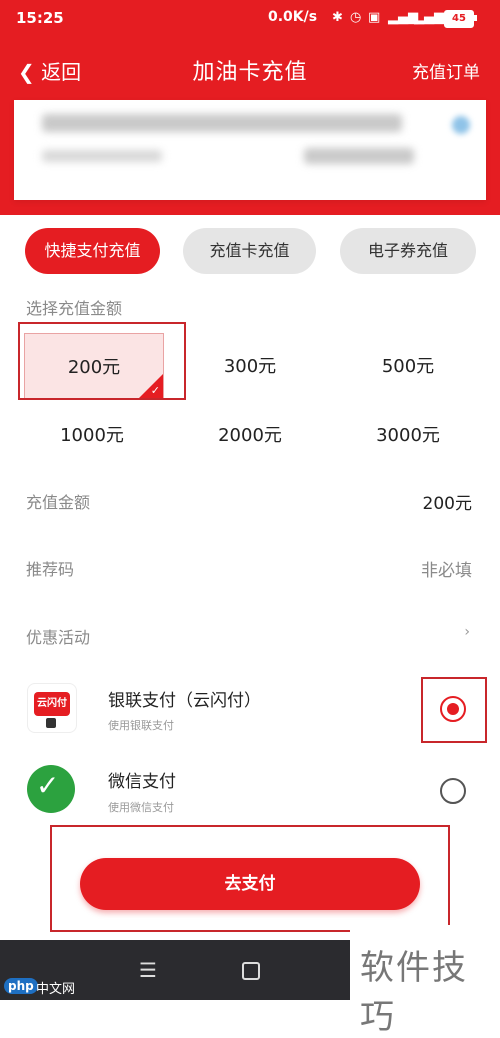 Image resolution: width=500 pixels, height=1038 pixels. Describe the element at coordinates (447, 504) in the screenshot. I see `recharge-amount-value: 200元` at that location.